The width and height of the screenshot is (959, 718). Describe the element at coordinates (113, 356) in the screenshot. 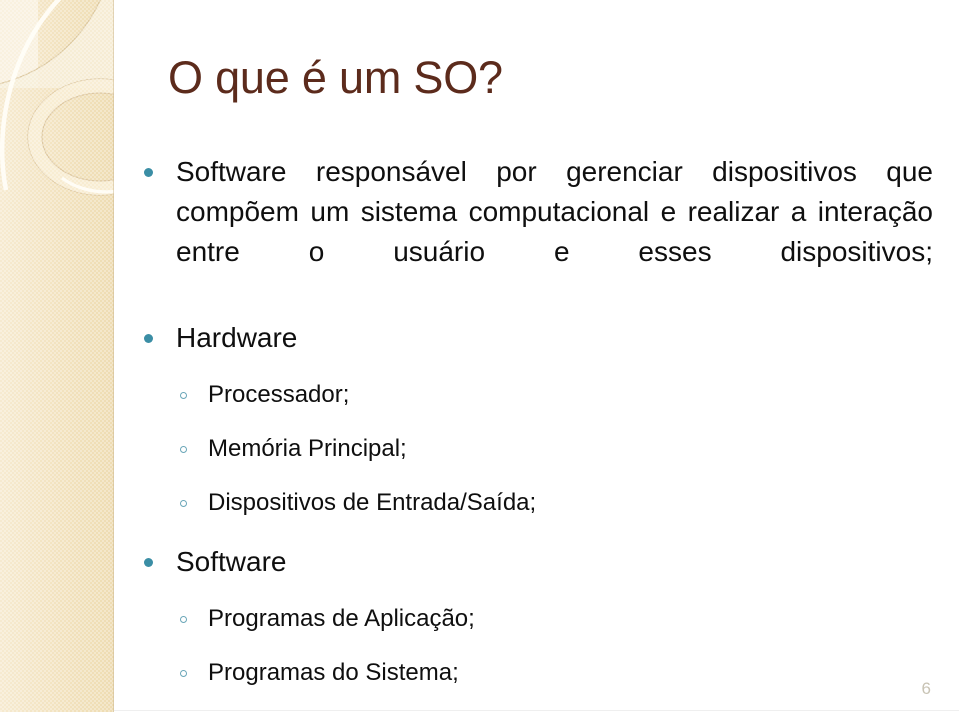

I see `sidebar-edge-line` at that location.